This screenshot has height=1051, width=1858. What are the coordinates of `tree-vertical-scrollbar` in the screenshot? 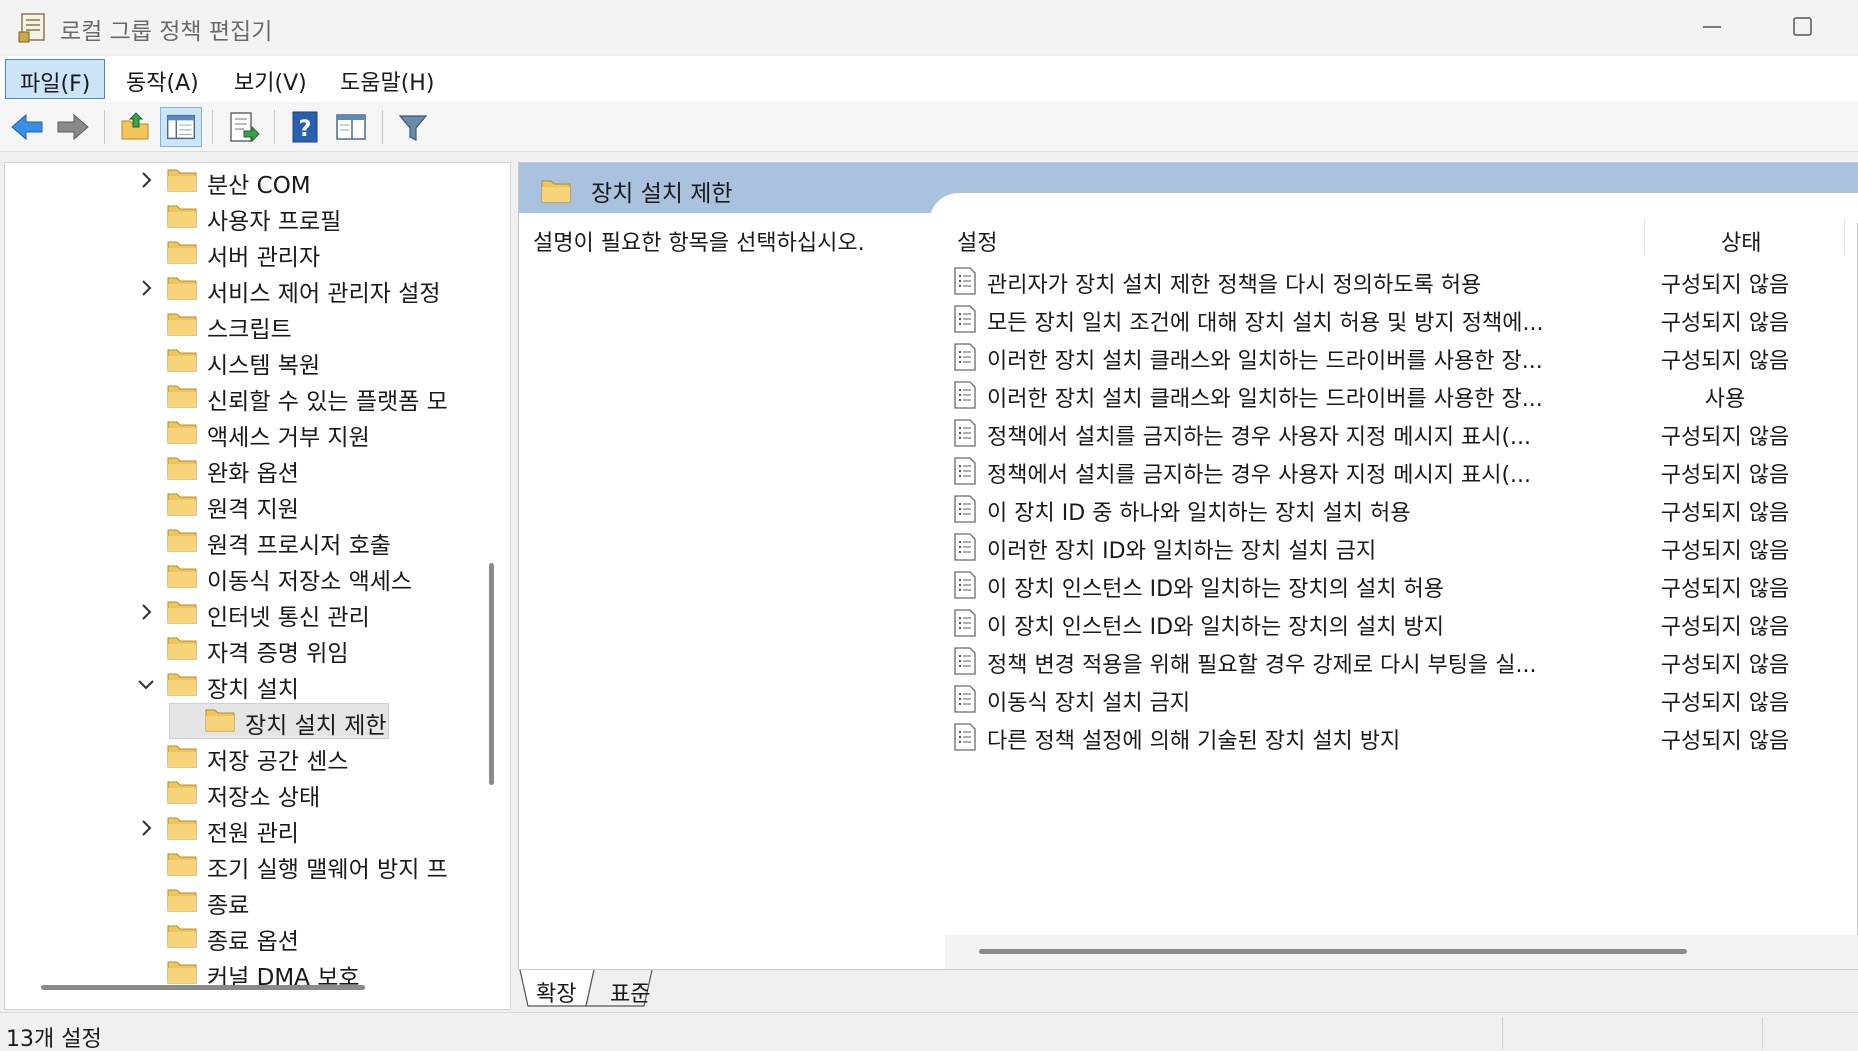 It's located at (491, 674).